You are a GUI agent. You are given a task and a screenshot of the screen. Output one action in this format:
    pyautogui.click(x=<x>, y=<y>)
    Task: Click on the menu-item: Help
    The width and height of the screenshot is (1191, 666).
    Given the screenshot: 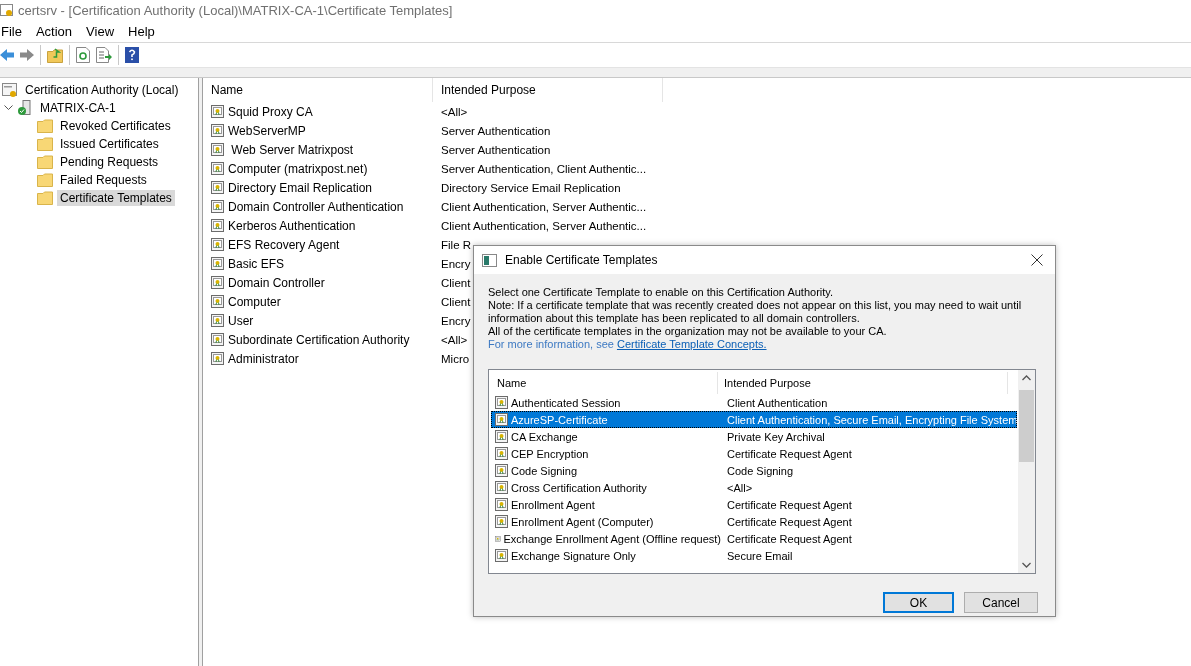 What is the action you would take?
    pyautogui.click(x=145, y=31)
    